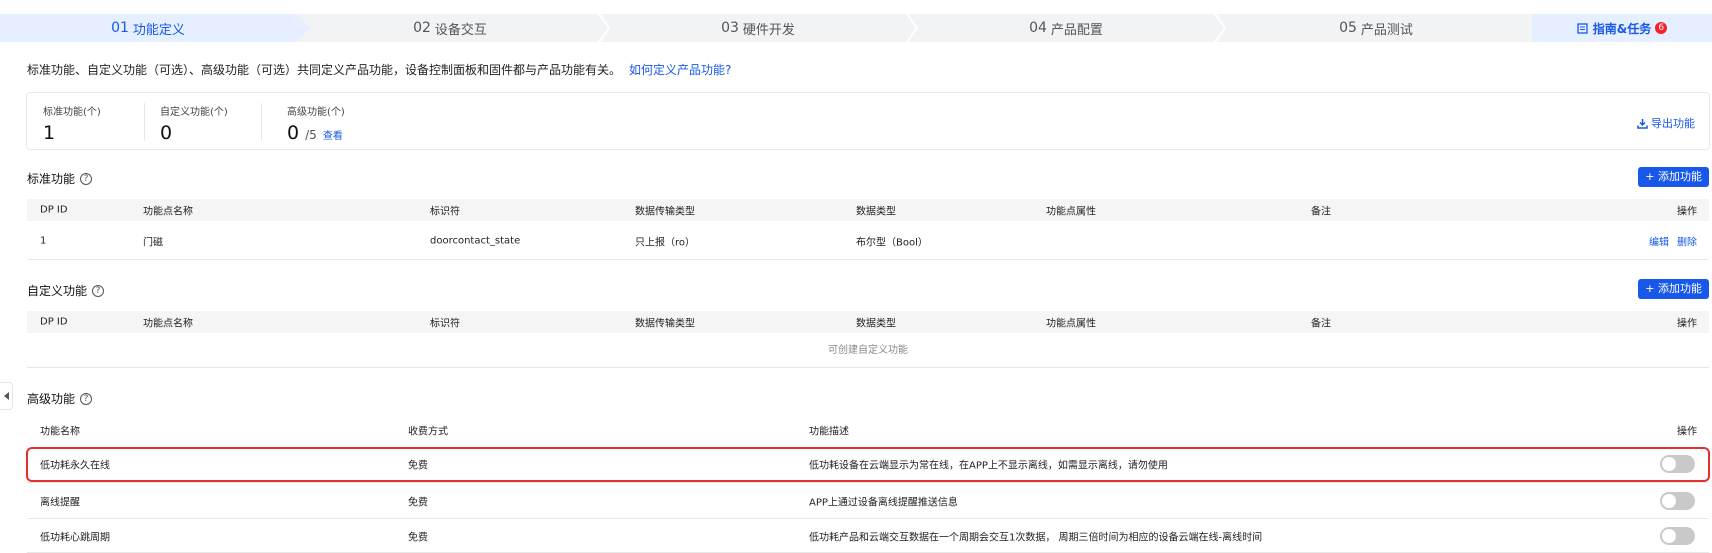 Image resolution: width=1712 pixels, height=553 pixels. I want to click on stat-standard: 标准功能(个) 1, so click(72, 123).